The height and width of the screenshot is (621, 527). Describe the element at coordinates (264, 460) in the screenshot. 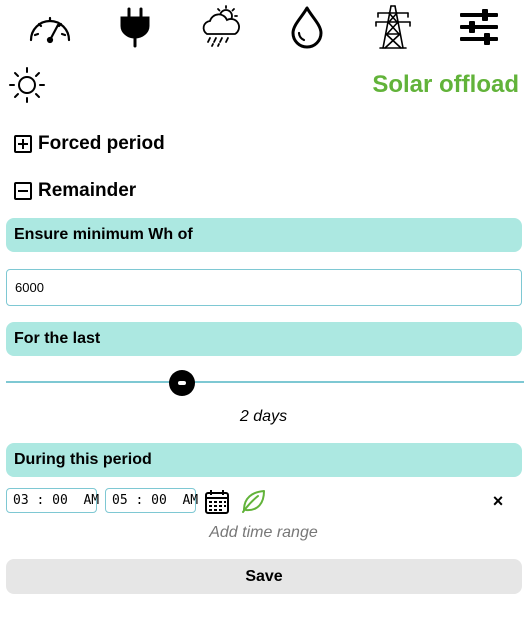

I see `during-period-label: During this period` at that location.